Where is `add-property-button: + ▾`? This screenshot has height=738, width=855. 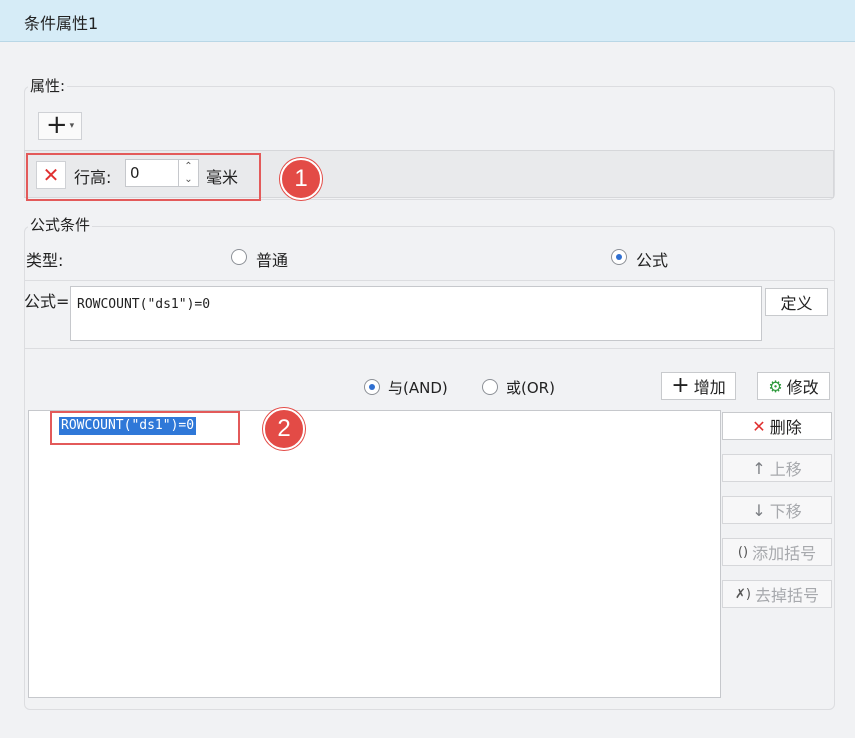
add-property-button: + ▾ is located at coordinates (60, 126).